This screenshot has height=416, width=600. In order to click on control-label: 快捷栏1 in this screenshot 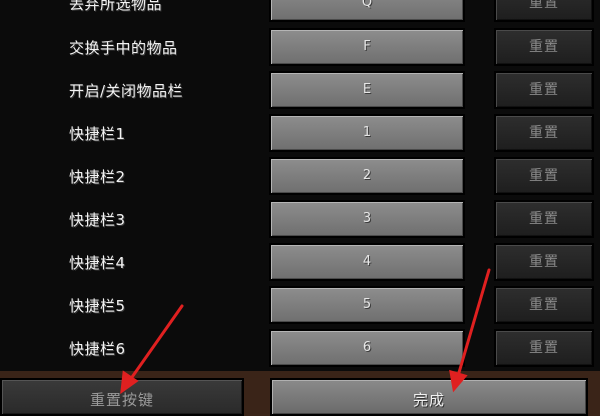, I will do `click(97, 134)`.